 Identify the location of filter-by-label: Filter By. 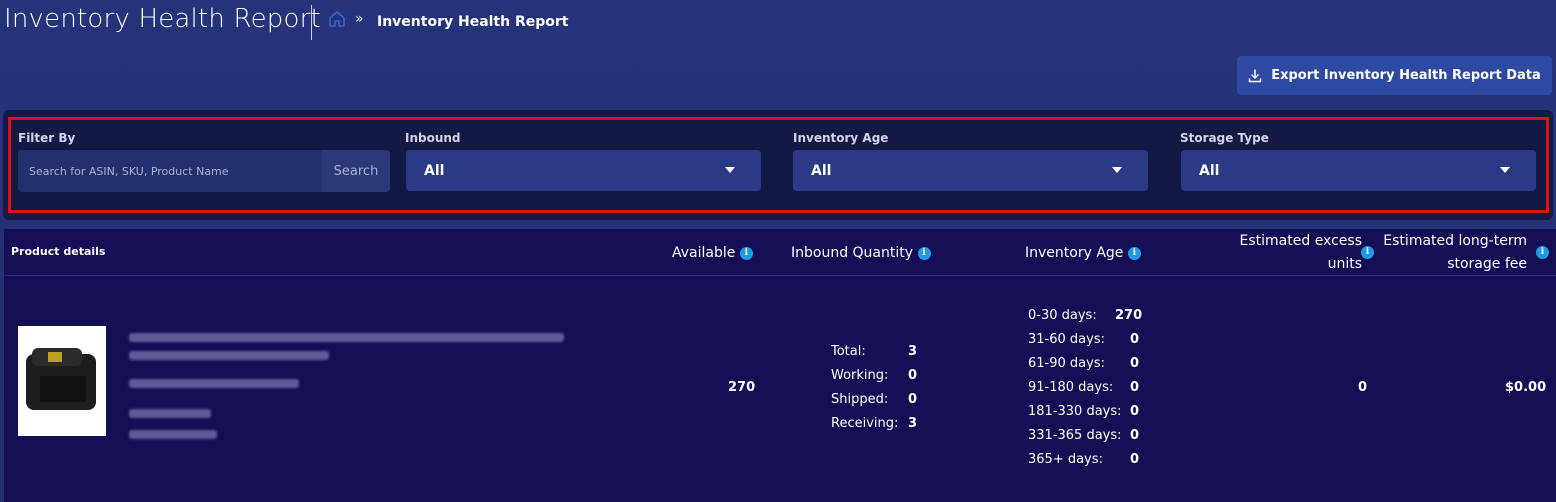
(47, 138).